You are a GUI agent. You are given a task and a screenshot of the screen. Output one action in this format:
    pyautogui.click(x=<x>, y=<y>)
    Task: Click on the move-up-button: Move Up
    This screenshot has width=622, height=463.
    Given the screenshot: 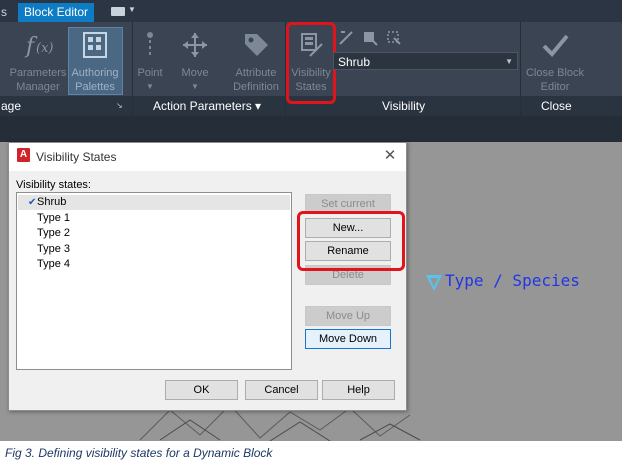 What is the action you would take?
    pyautogui.click(x=348, y=316)
    